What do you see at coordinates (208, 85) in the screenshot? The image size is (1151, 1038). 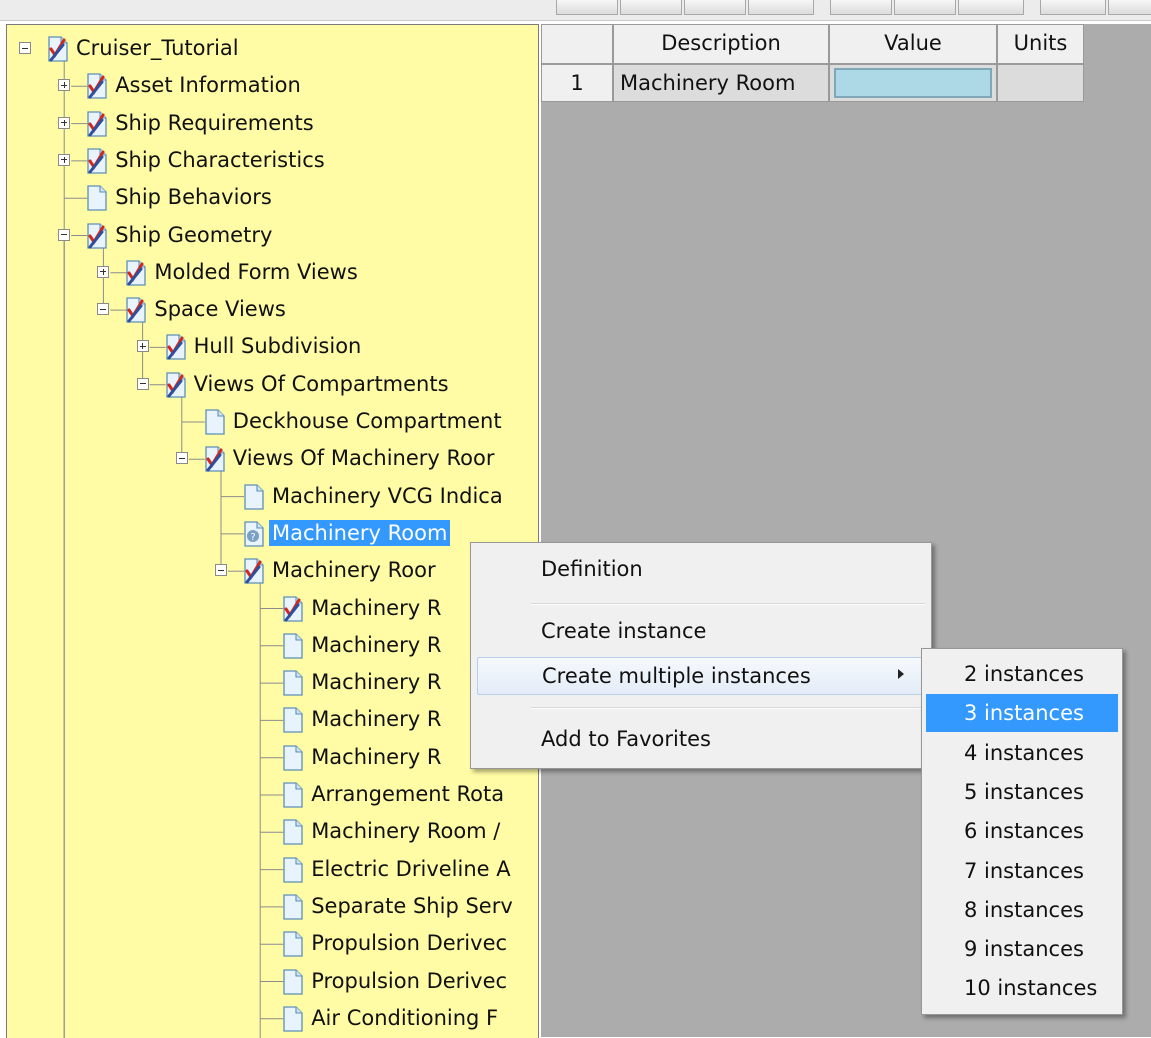 I see `tree-node-label: Asset Information` at bounding box center [208, 85].